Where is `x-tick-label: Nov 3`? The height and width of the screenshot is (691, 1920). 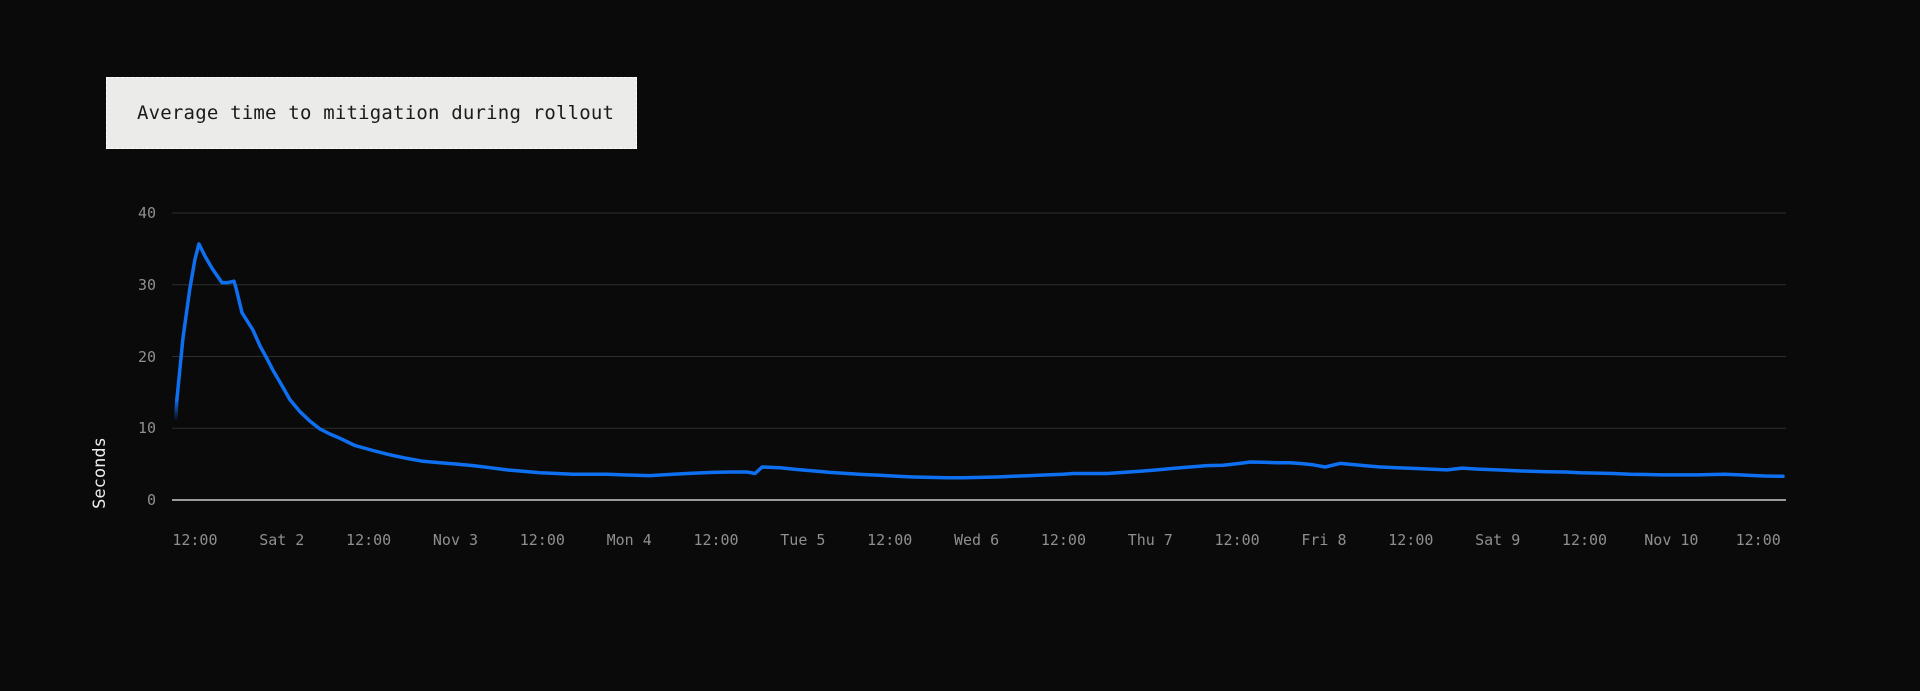
x-tick-label: Nov 3 is located at coordinates (455, 540).